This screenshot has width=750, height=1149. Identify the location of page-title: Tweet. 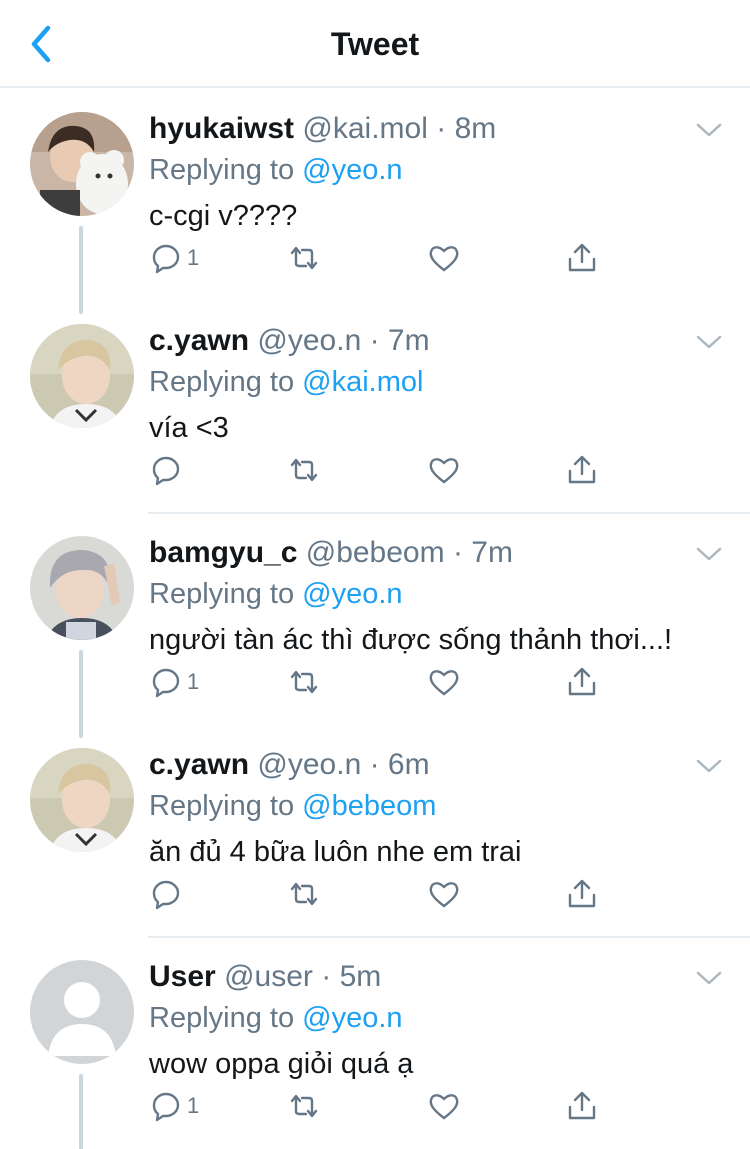
(375, 44).